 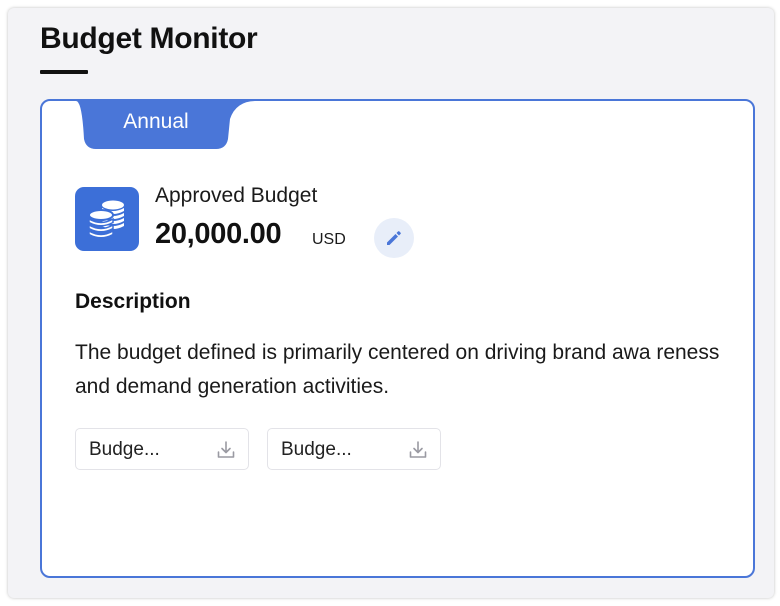 What do you see at coordinates (149, 38) in the screenshot?
I see `page-title: Budget Monitor` at bounding box center [149, 38].